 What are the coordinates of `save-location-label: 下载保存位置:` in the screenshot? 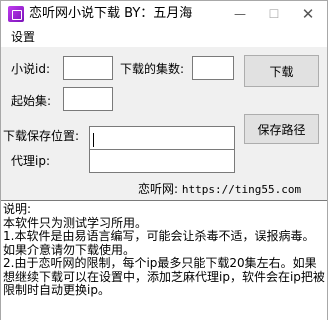 It's located at (41, 136).